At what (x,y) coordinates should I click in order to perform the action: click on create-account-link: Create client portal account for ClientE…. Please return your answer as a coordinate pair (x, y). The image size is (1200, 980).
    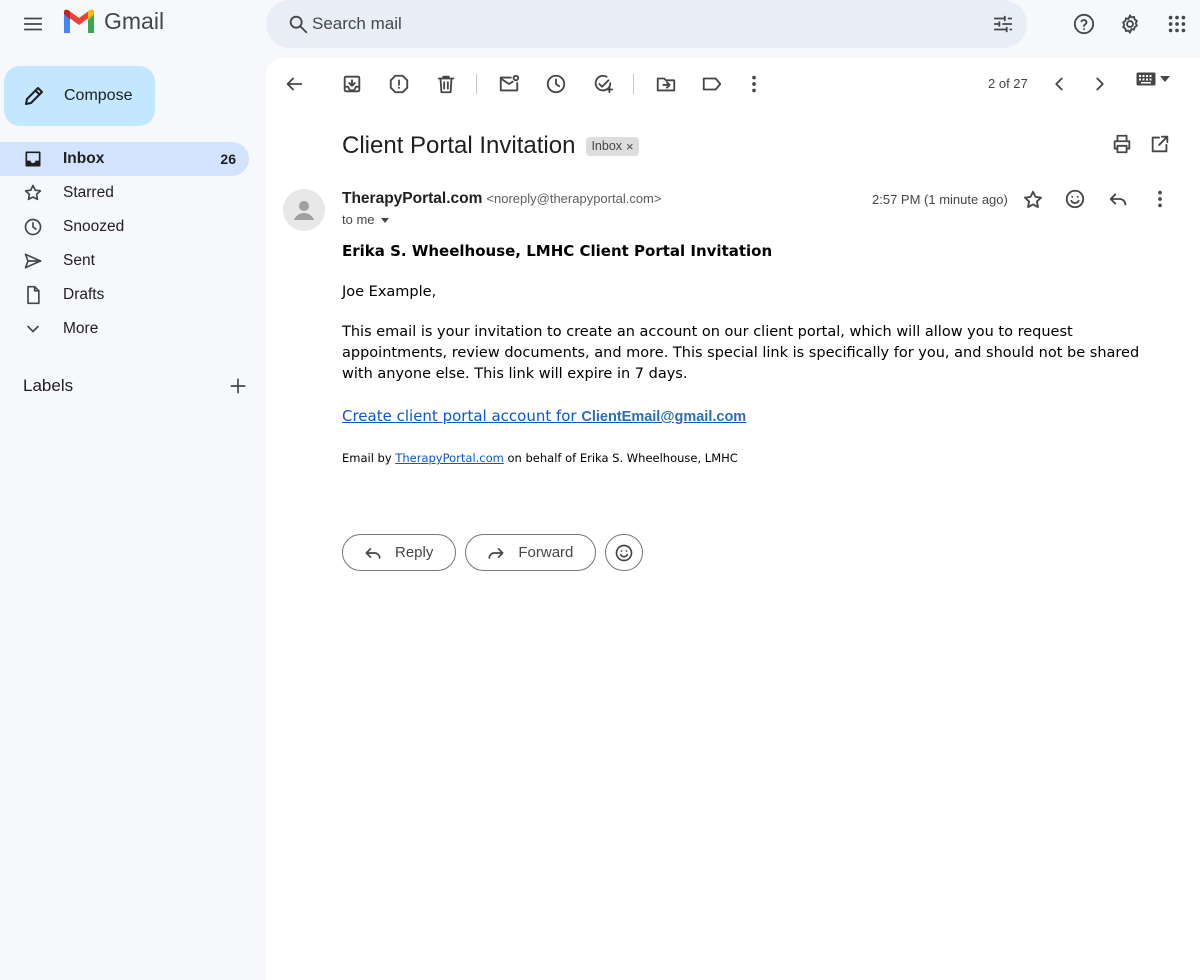
    Looking at the image, I should click on (544, 416).